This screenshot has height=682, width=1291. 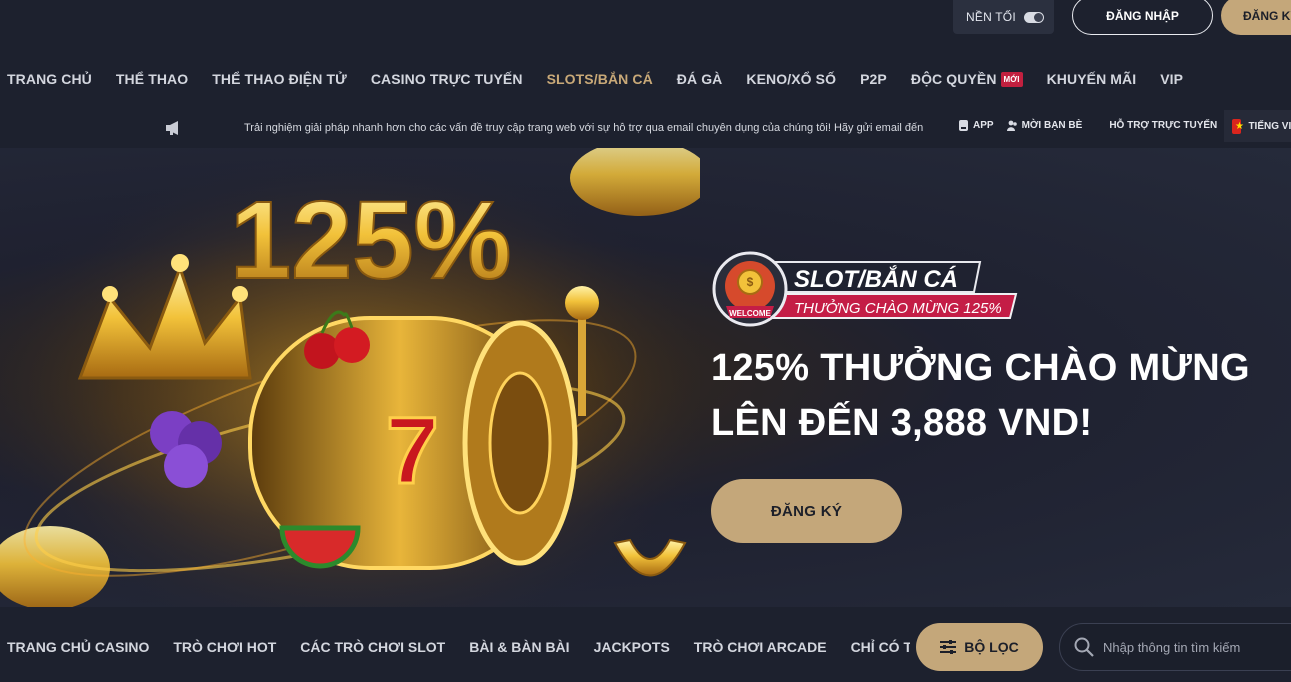 I want to click on users-icon, so click(x=1011, y=125).